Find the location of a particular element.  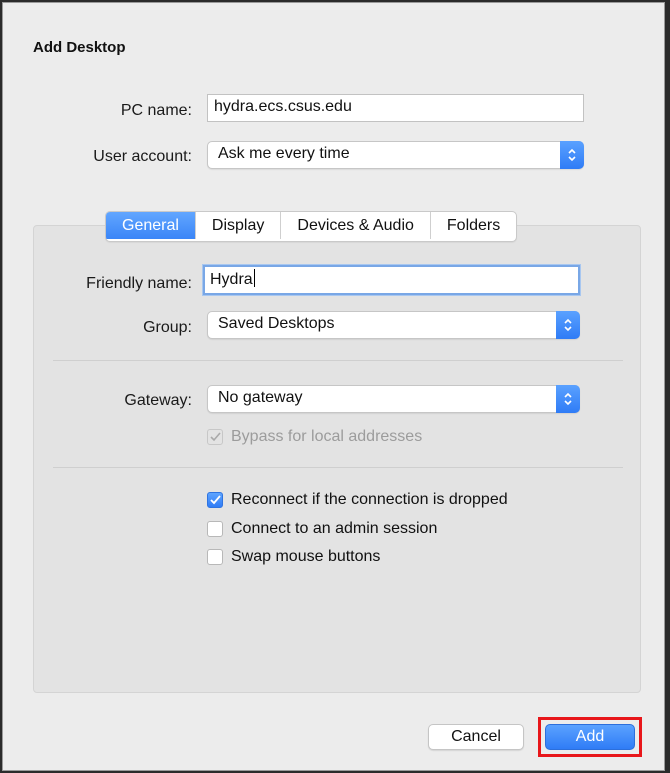

cancel-button: Cancel is located at coordinates (476, 737).